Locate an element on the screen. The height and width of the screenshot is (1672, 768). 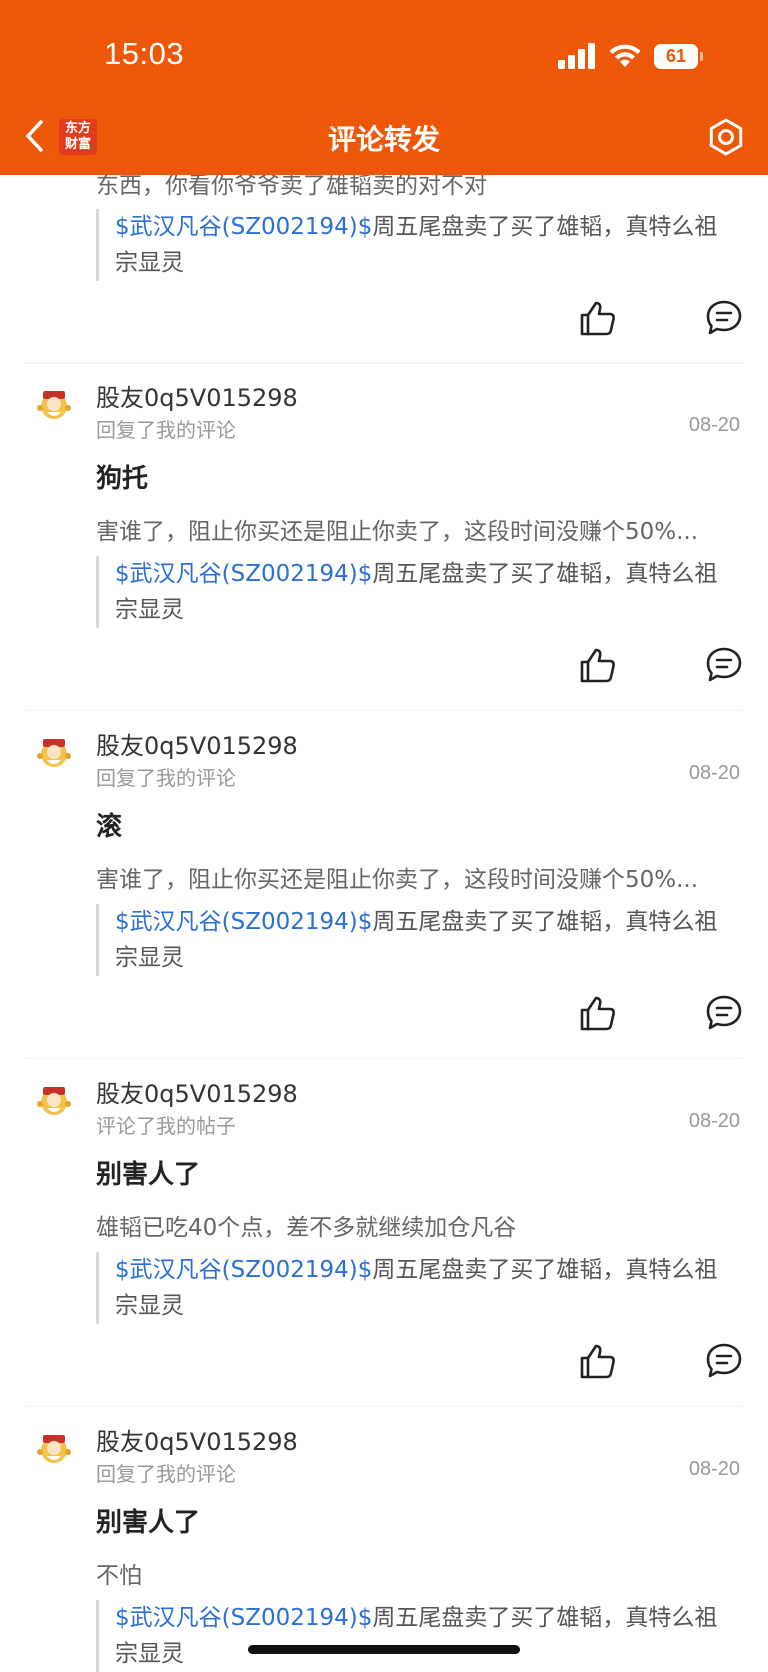
gear-icon is located at coordinates (726, 137).